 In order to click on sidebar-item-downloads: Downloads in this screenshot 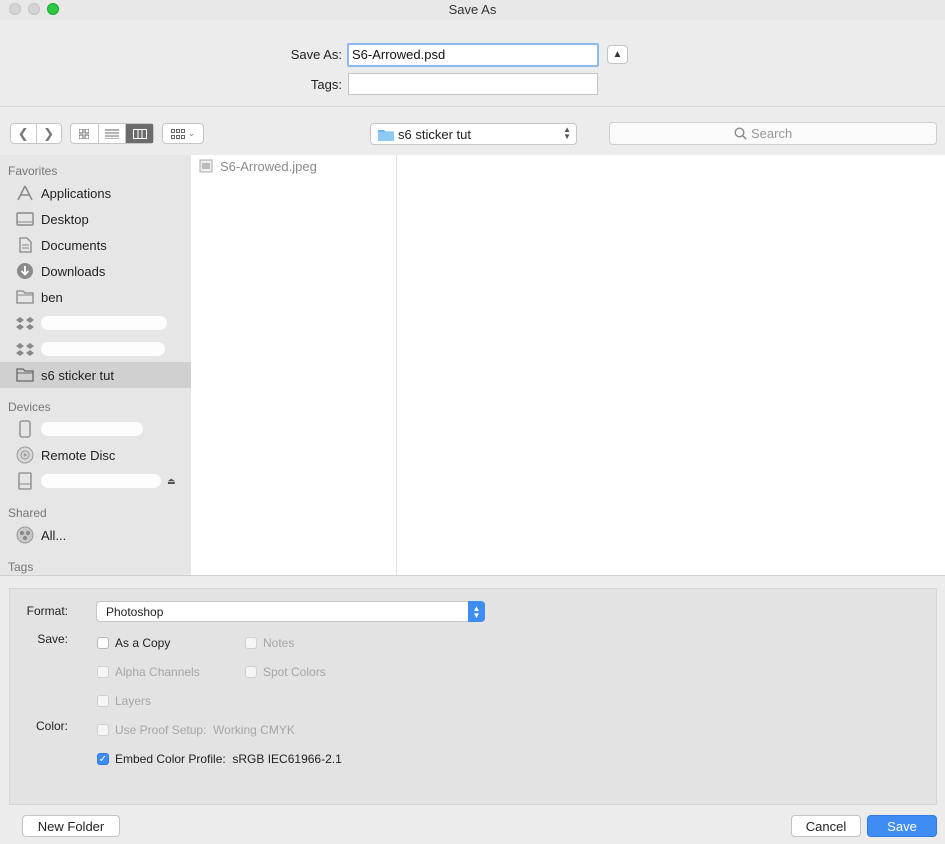, I will do `click(95, 271)`.